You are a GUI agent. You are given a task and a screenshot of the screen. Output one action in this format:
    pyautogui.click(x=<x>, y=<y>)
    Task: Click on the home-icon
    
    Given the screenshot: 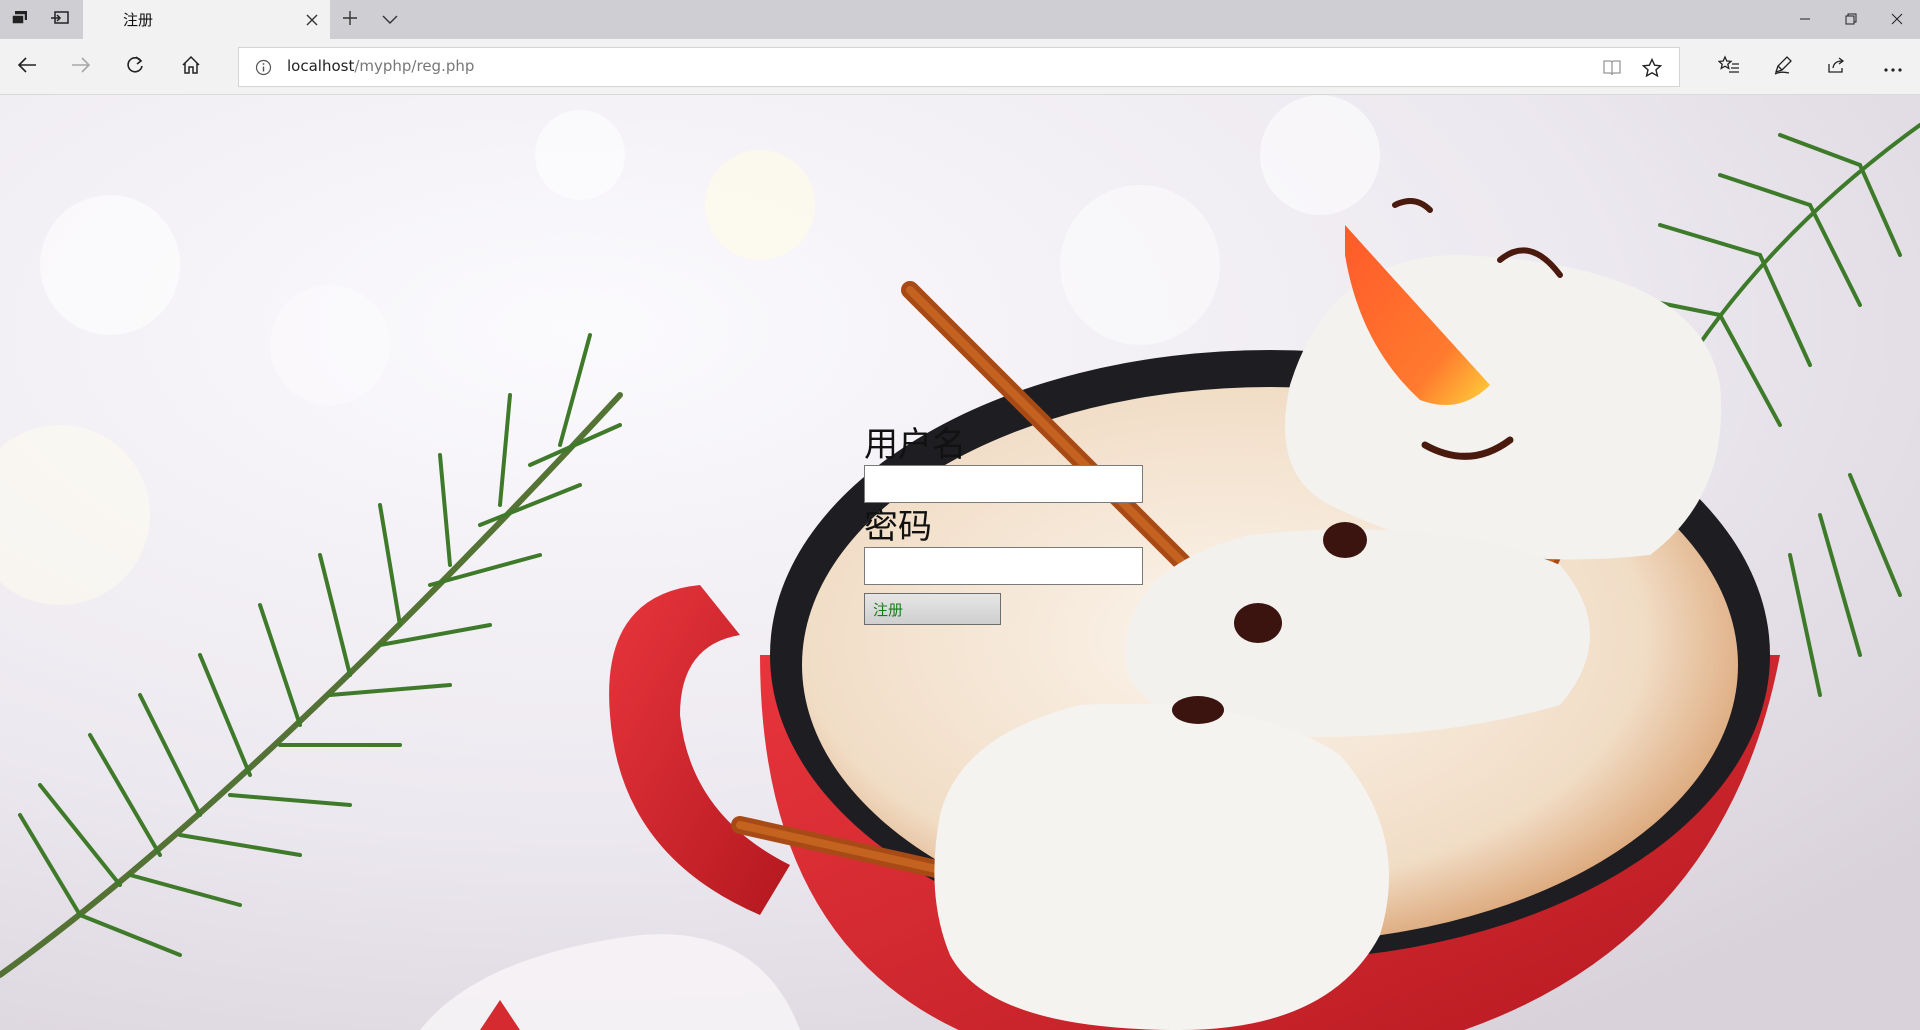 What is the action you would take?
    pyautogui.click(x=191, y=67)
    